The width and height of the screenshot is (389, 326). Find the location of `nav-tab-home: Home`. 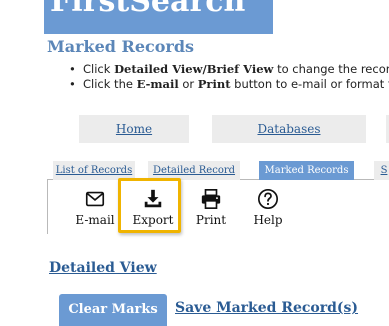

nav-tab-home: Home is located at coordinates (134, 129).